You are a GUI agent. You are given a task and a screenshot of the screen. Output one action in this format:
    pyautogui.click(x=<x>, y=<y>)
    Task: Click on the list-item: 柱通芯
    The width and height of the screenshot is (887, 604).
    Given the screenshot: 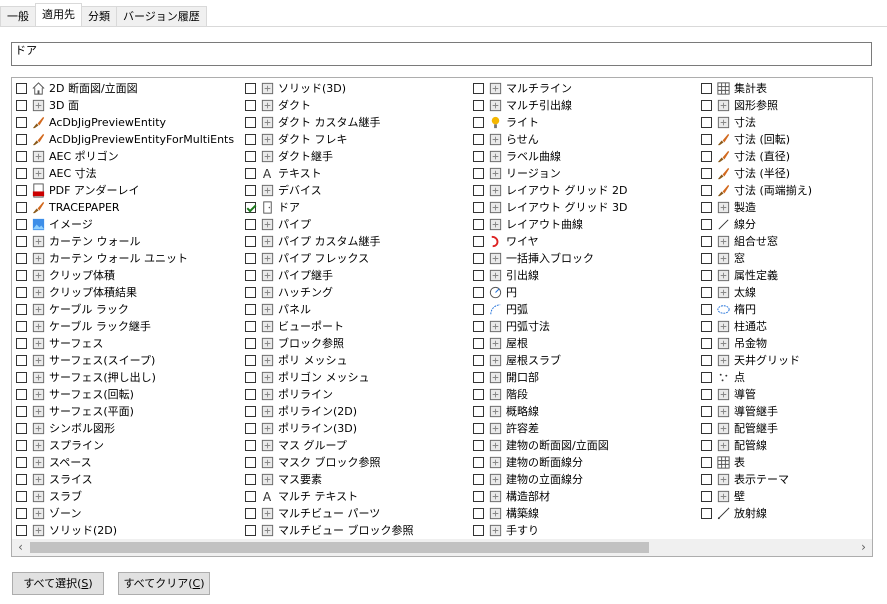 What is the action you would take?
    pyautogui.click(x=754, y=326)
    